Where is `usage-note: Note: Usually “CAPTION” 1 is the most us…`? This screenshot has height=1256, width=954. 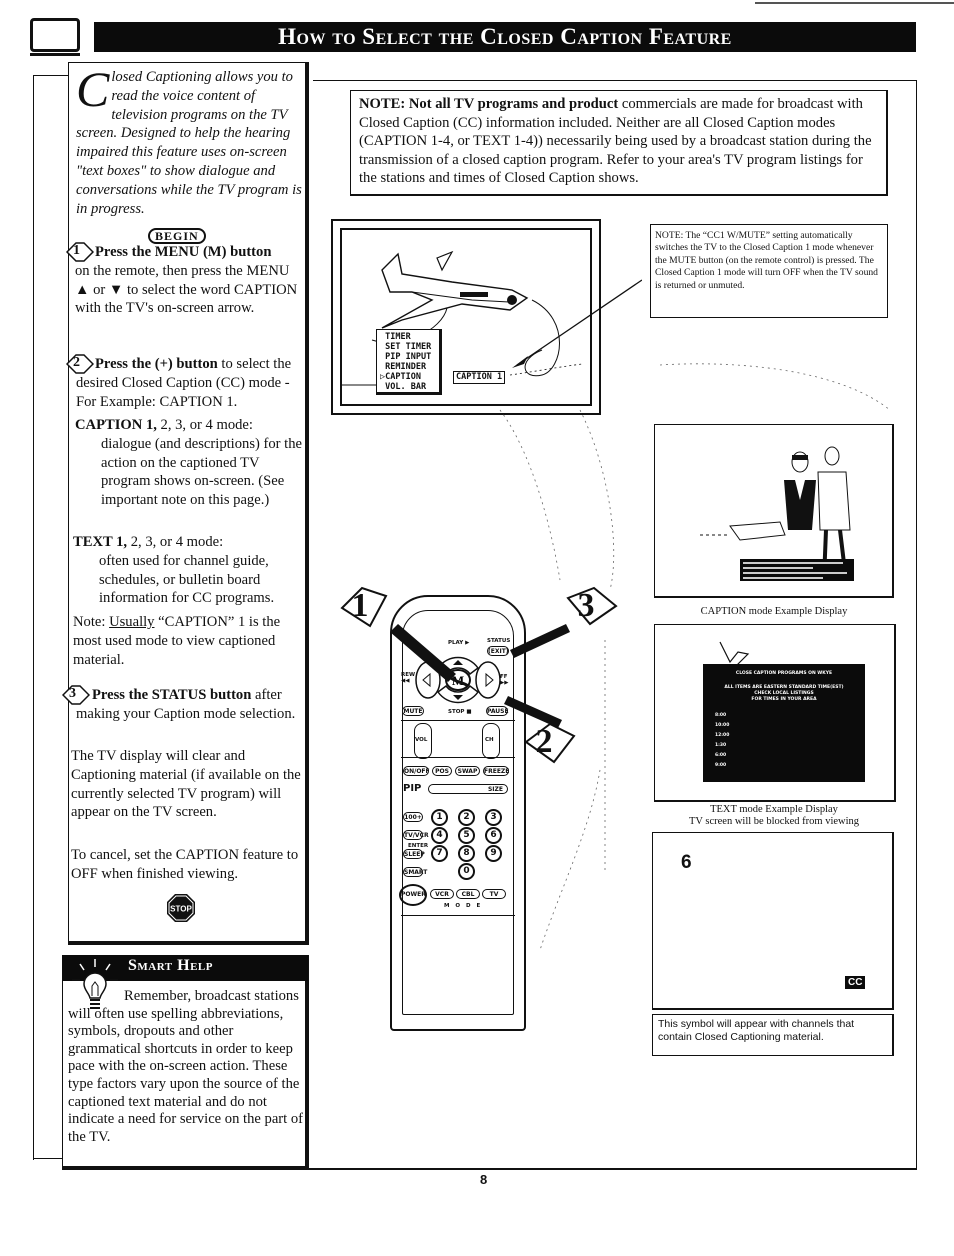
usage-note: Note: Usually “CAPTION” 1 is the most us… is located at coordinates (177, 641).